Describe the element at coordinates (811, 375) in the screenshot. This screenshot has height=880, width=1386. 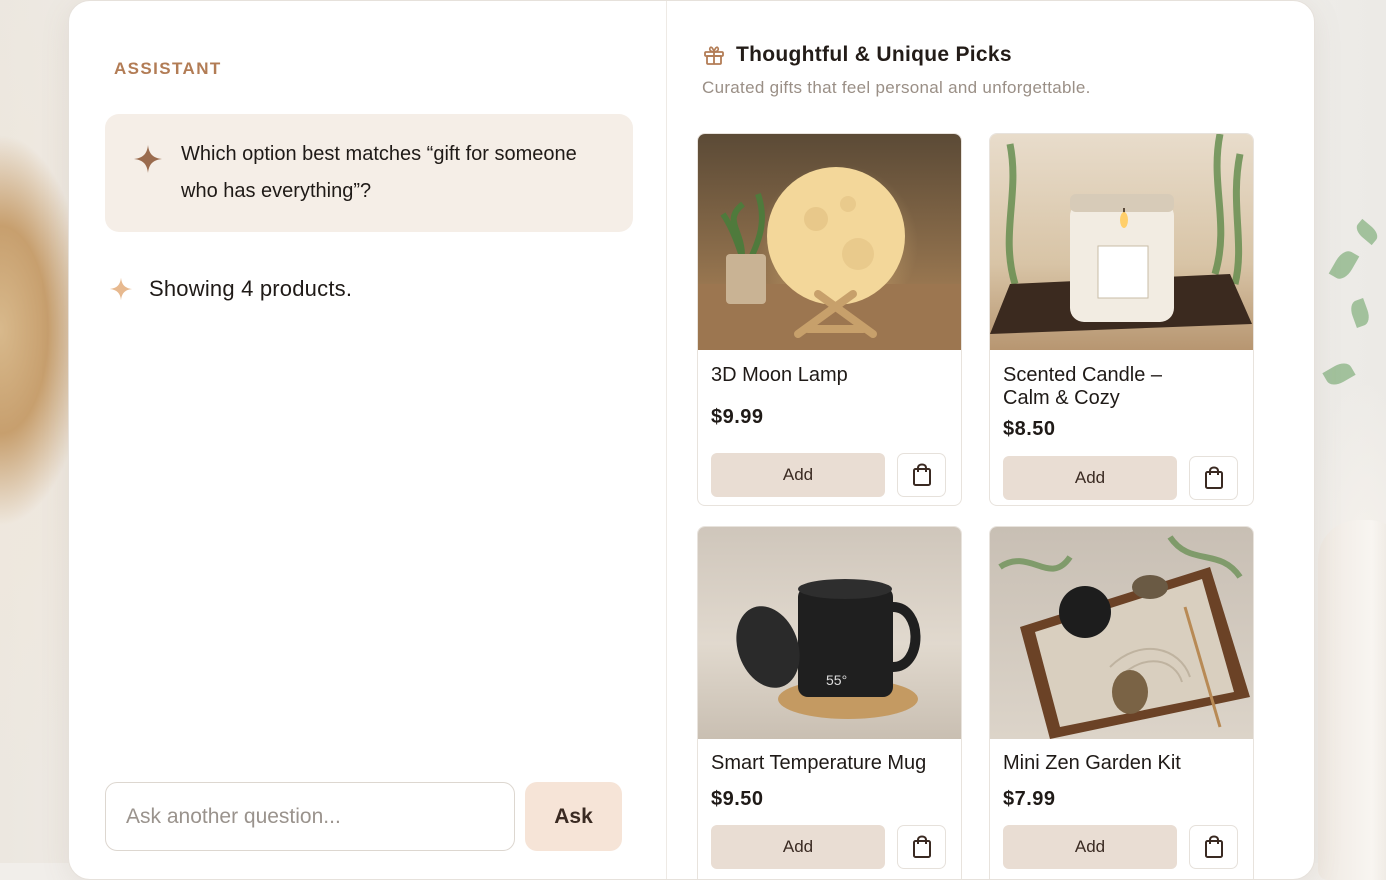
I see `product-name: 3D Moon Lamp` at that location.